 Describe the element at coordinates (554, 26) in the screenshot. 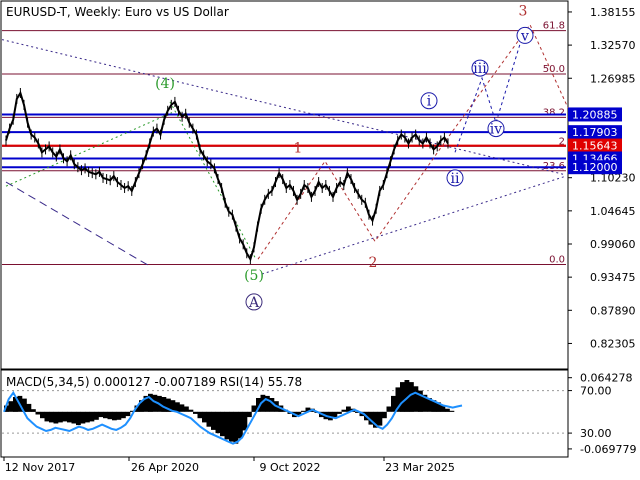

I see `fib-label-0: 61.8` at that location.